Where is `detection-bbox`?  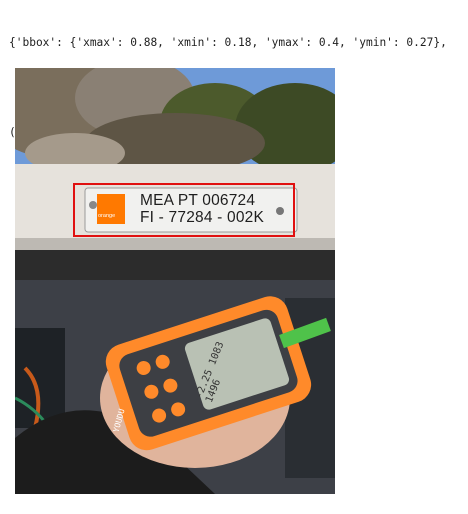
detection-bbox is located at coordinates (184, 210).